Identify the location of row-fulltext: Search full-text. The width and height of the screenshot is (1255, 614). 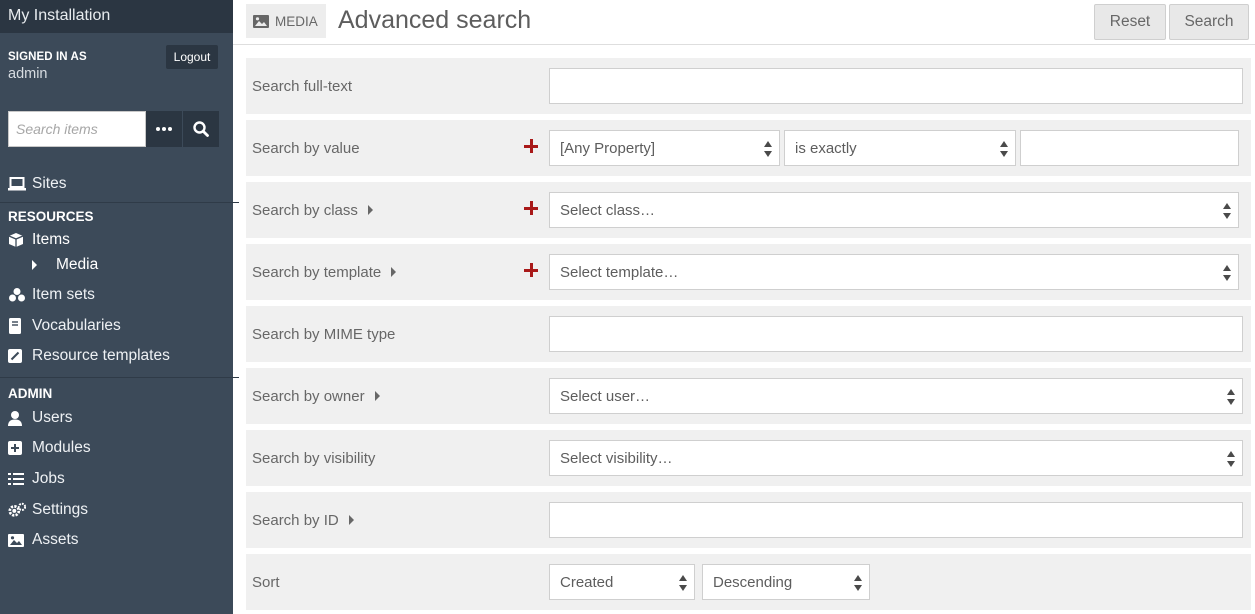
(748, 86).